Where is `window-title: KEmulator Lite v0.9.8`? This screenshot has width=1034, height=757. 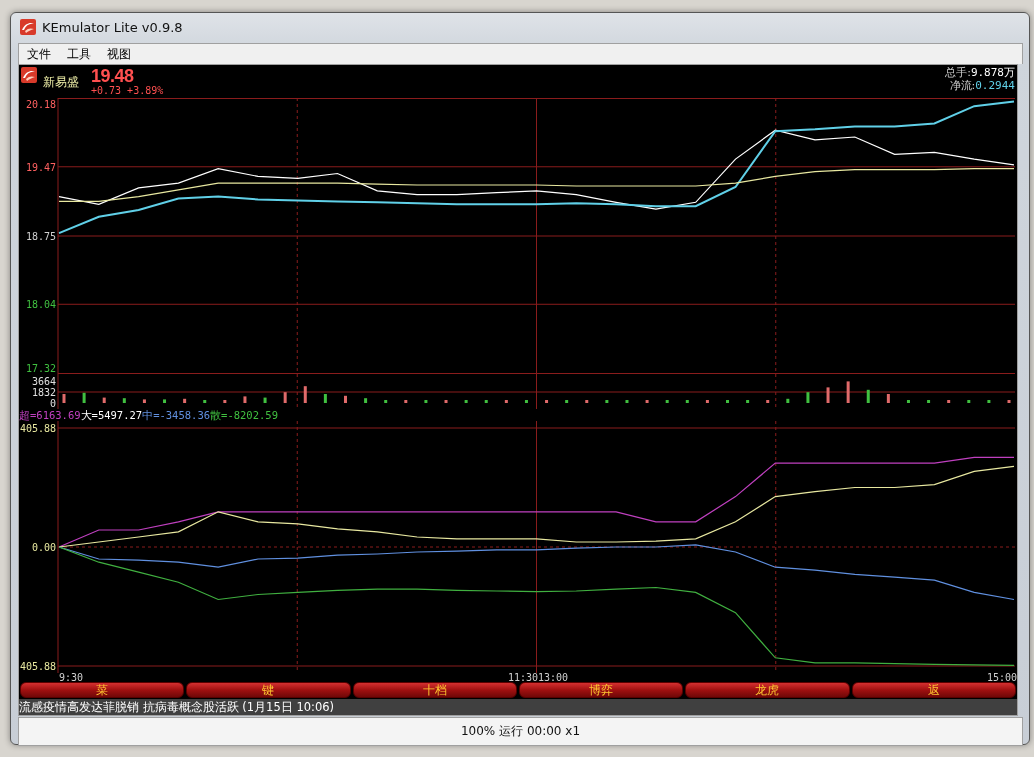
window-title: KEmulator Lite v0.9.8 is located at coordinates (112, 27).